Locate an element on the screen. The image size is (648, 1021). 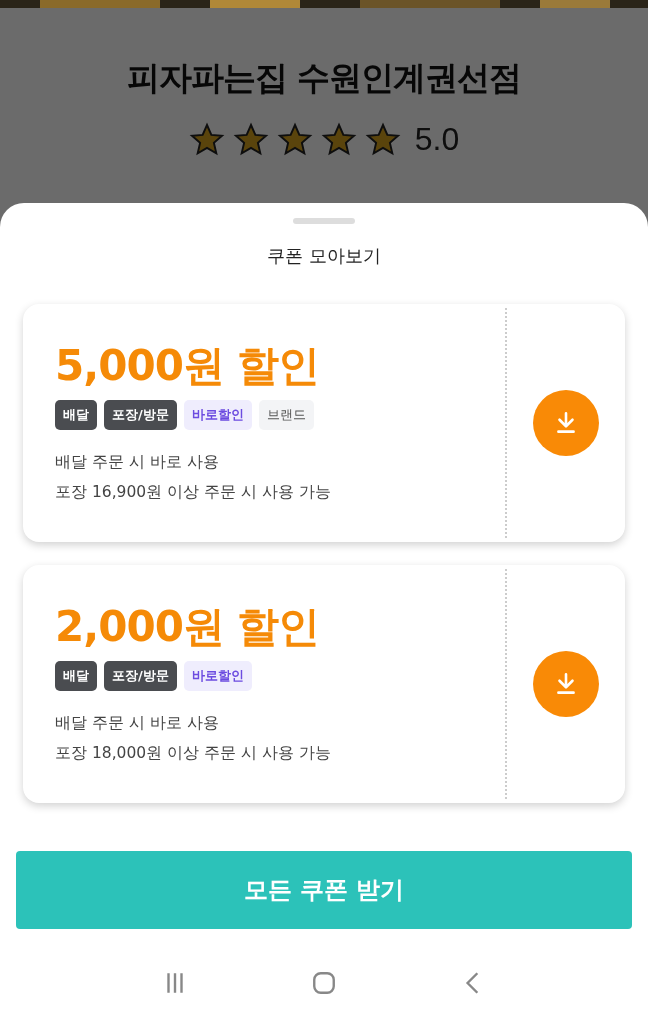
rating-value: 5.0 is located at coordinates (437, 139).